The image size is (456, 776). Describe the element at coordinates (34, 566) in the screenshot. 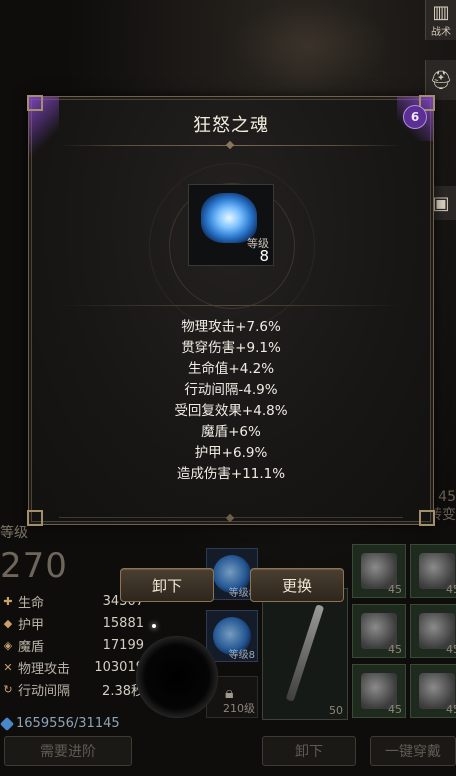

I see `character-level-value: 270` at that location.